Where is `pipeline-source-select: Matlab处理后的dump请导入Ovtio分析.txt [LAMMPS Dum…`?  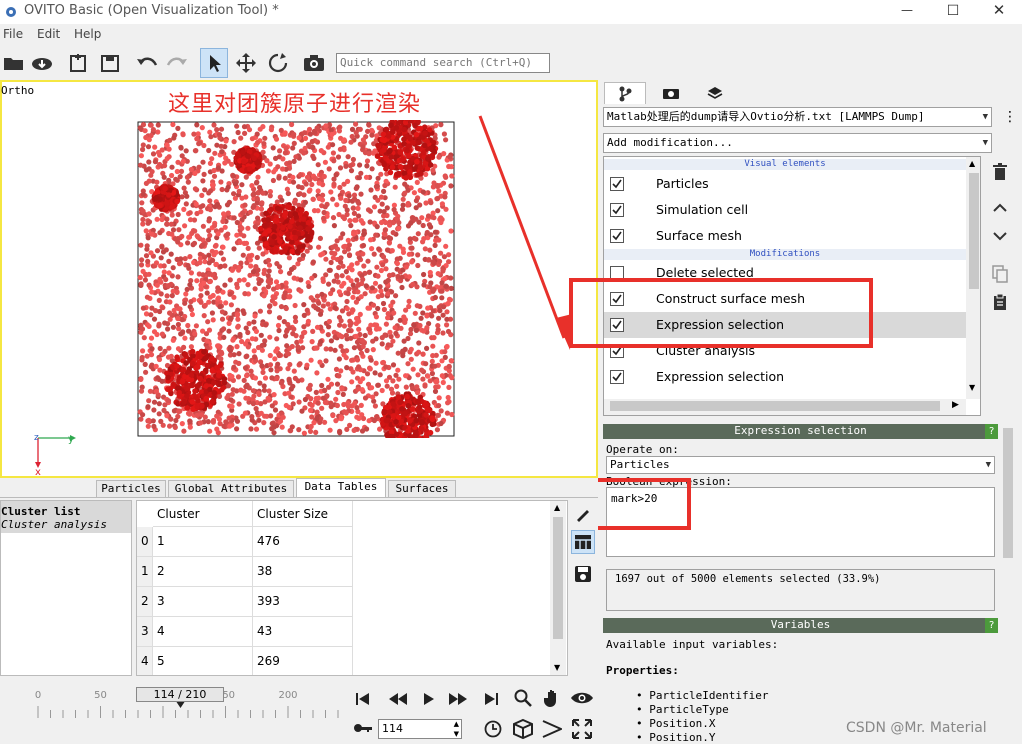
pipeline-source-select: Matlab处理后的dump请导入Ovtio分析.txt [LAMMPS Dum… is located at coordinates (797, 117).